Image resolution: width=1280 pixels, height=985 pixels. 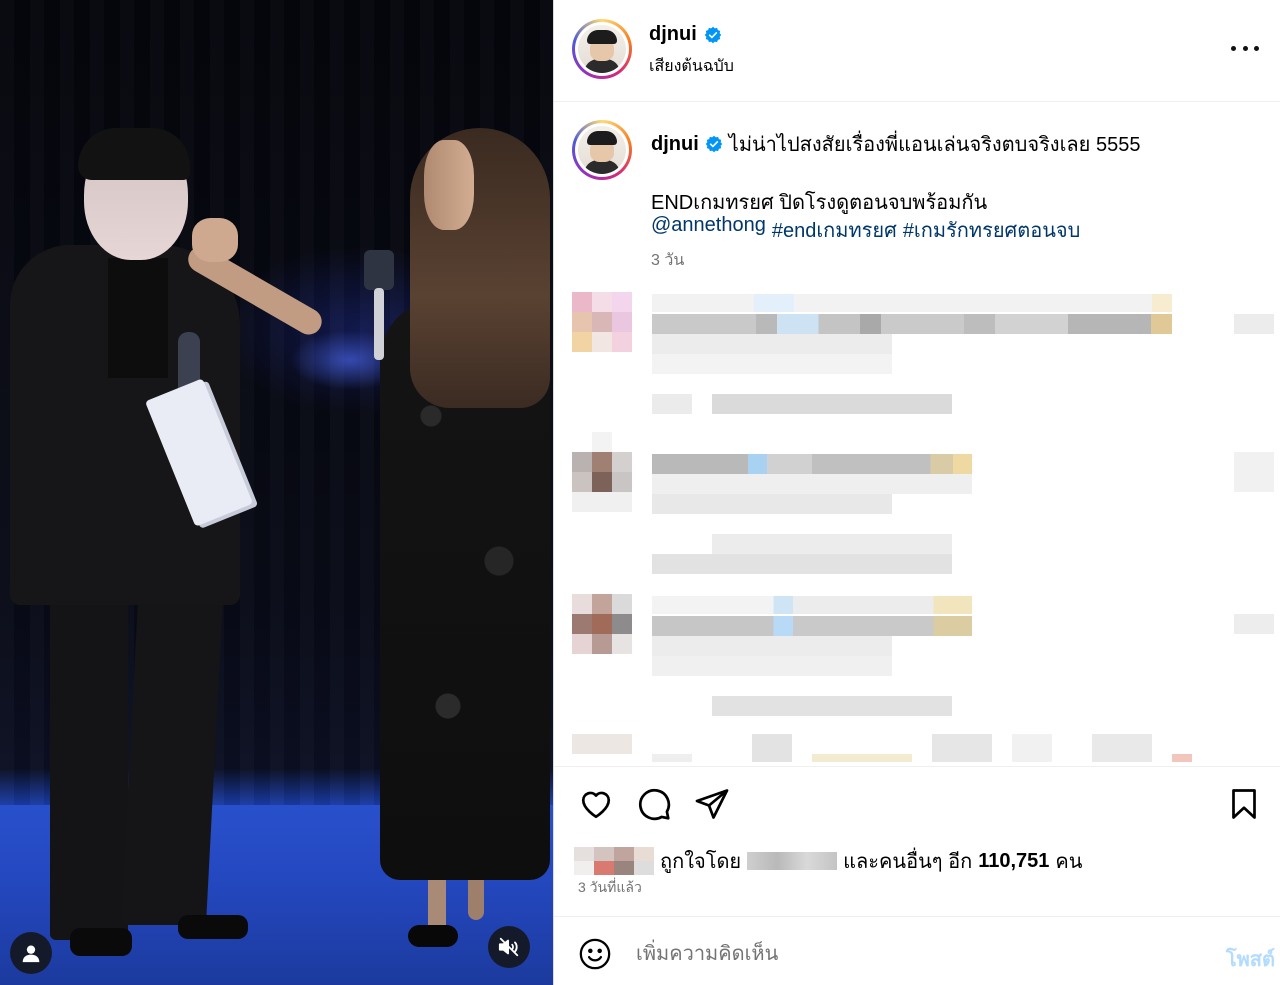 I want to click on likes-count: 110,751, so click(x=1013, y=861).